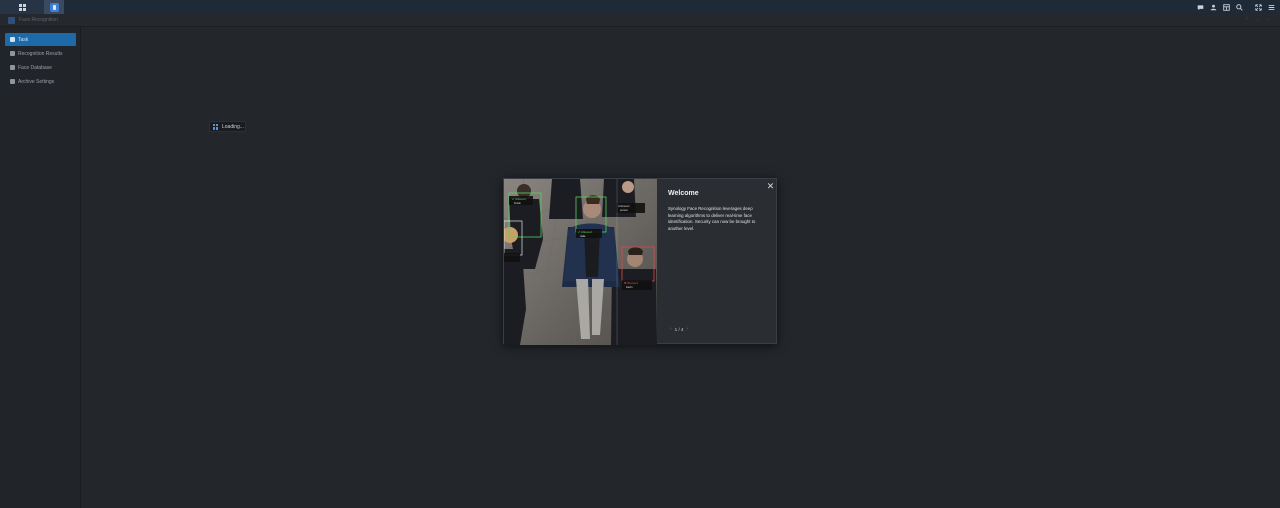  Describe the element at coordinates (583, 236) in the screenshot. I see `svg-text: Jake` at that location.